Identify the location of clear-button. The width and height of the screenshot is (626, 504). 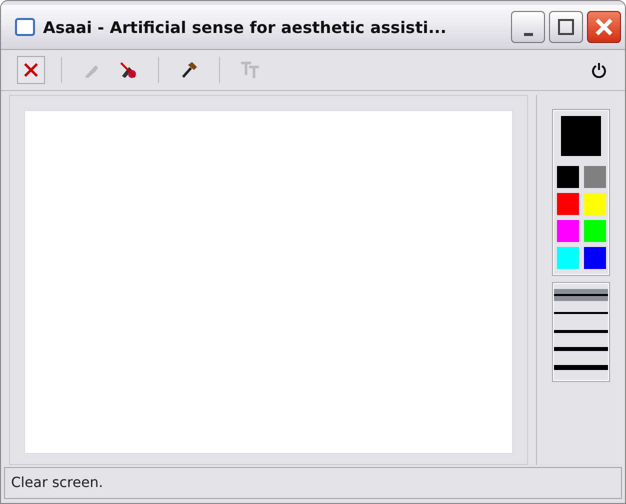
(31, 70).